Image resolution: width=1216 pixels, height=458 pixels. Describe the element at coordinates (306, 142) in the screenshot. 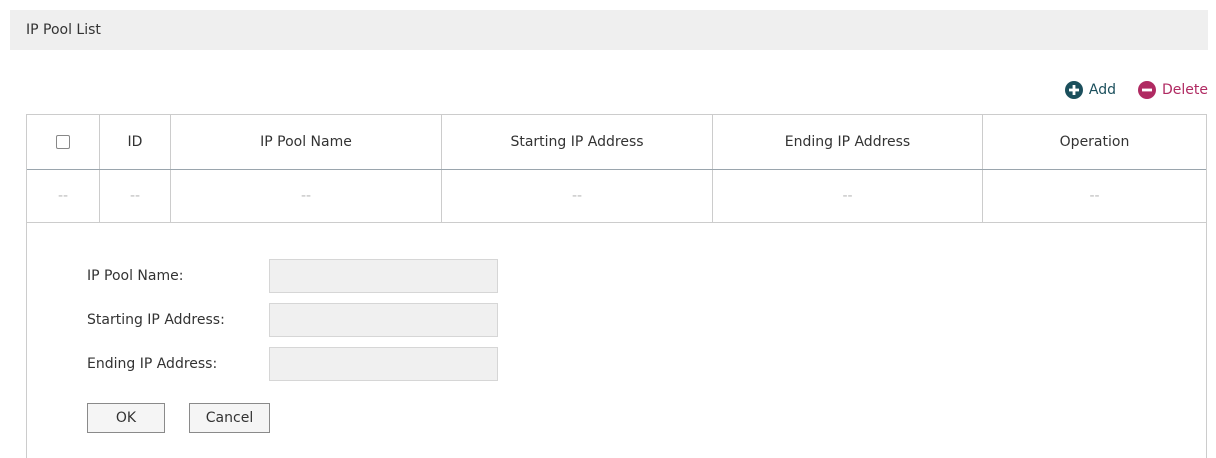

I see `column-header-ip-pool-name: IP Pool Name` at that location.